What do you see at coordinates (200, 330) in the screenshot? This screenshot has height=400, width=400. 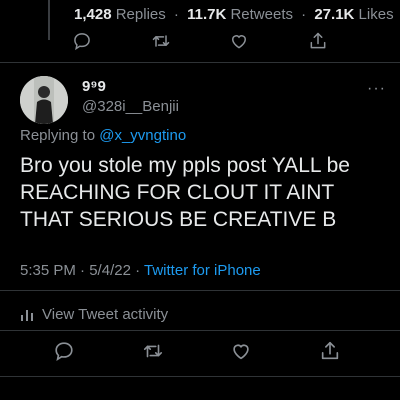 I see `activity-divider` at bounding box center [200, 330].